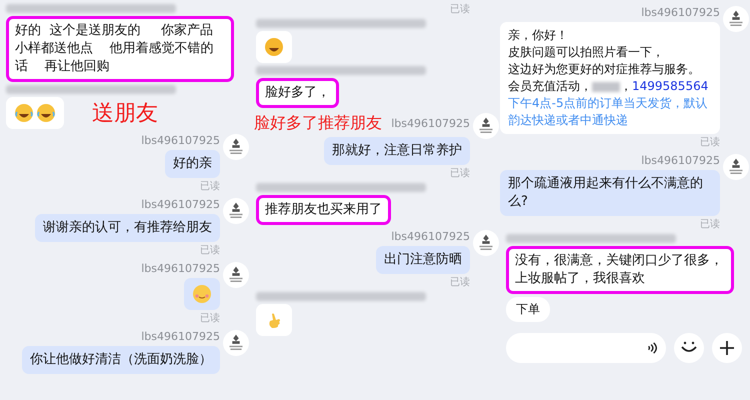  What do you see at coordinates (608, 111) in the screenshot?
I see `notice-text: 下午4点-5点前的订单当天发货，默认韵达快递或者中通快递` at bounding box center [608, 111].